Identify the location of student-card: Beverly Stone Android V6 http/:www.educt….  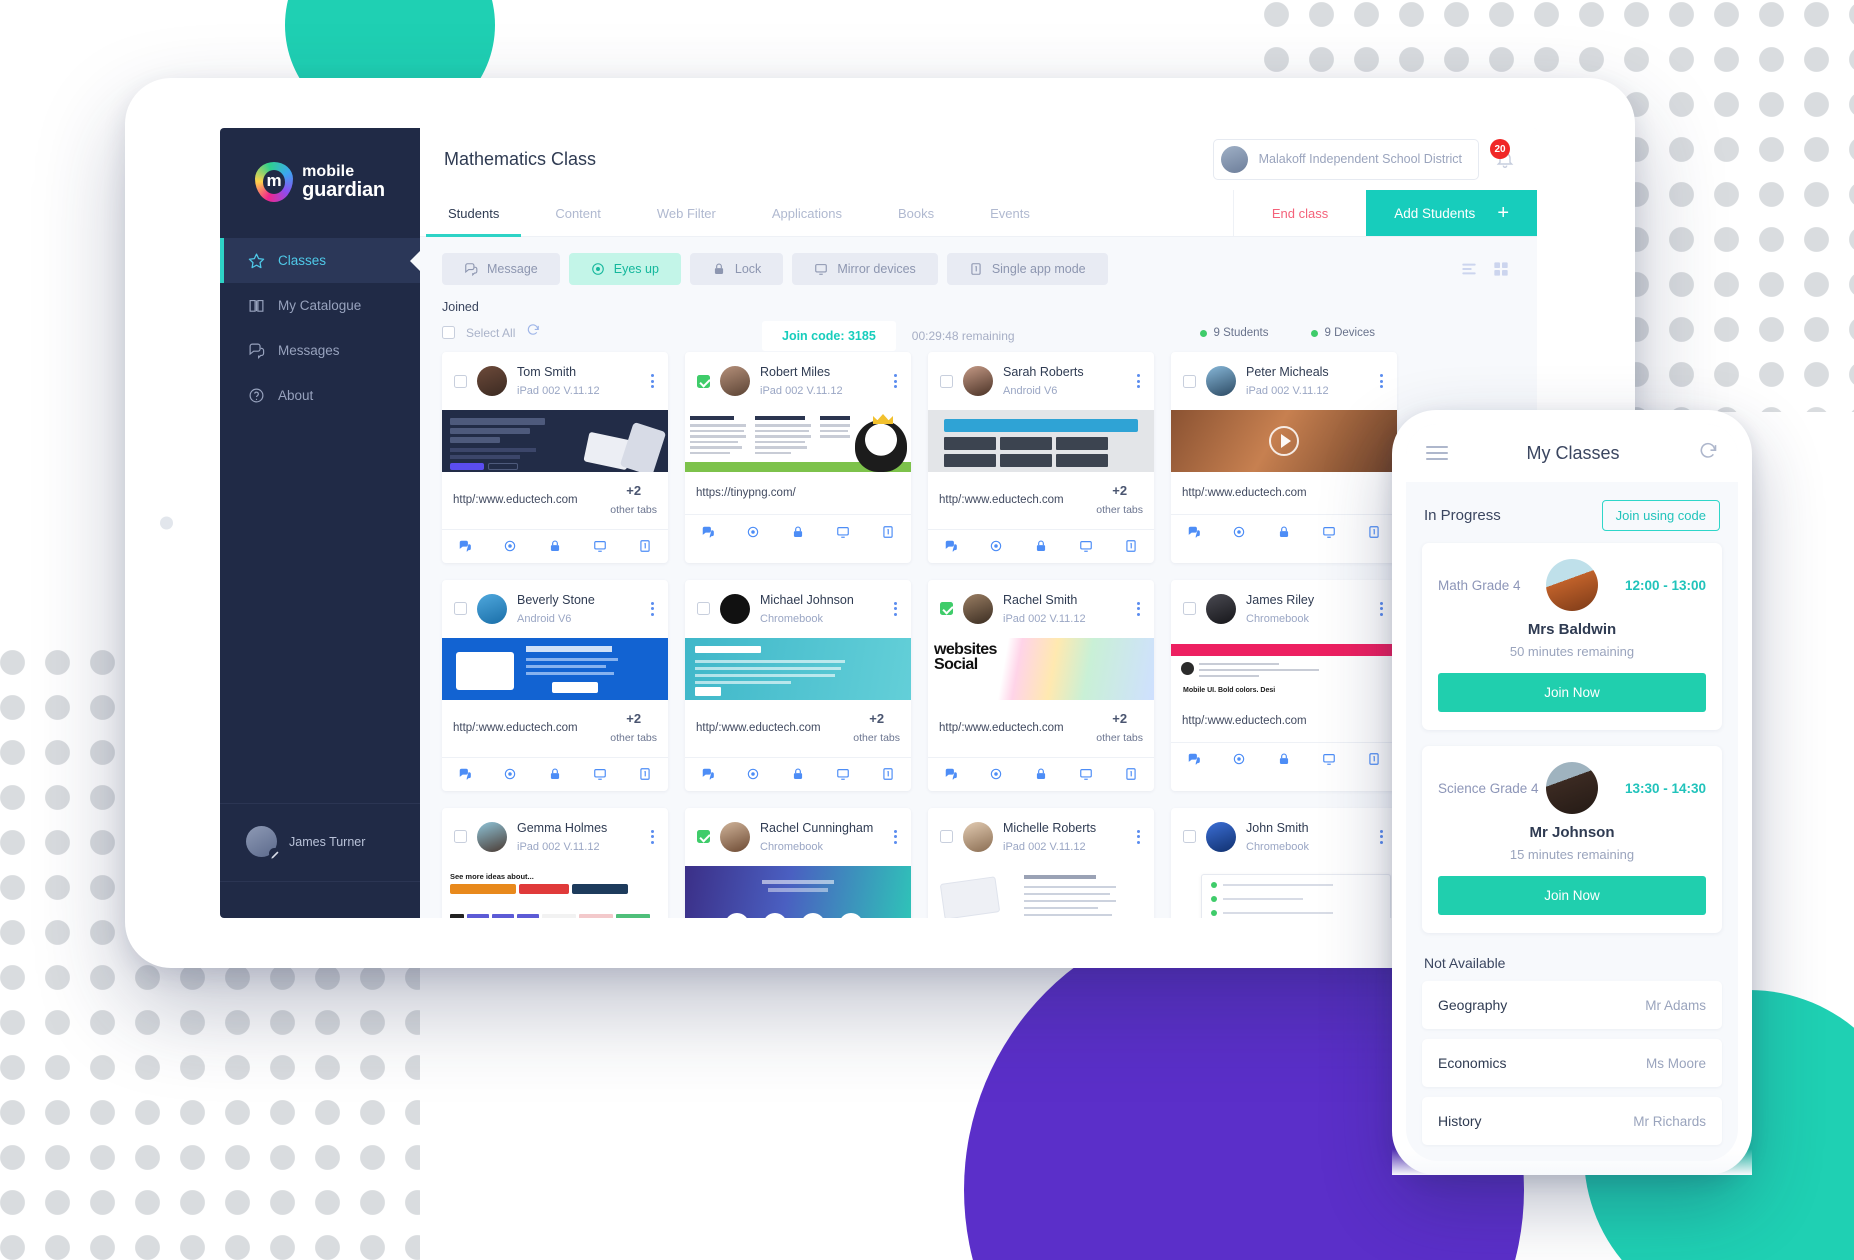
(555, 685).